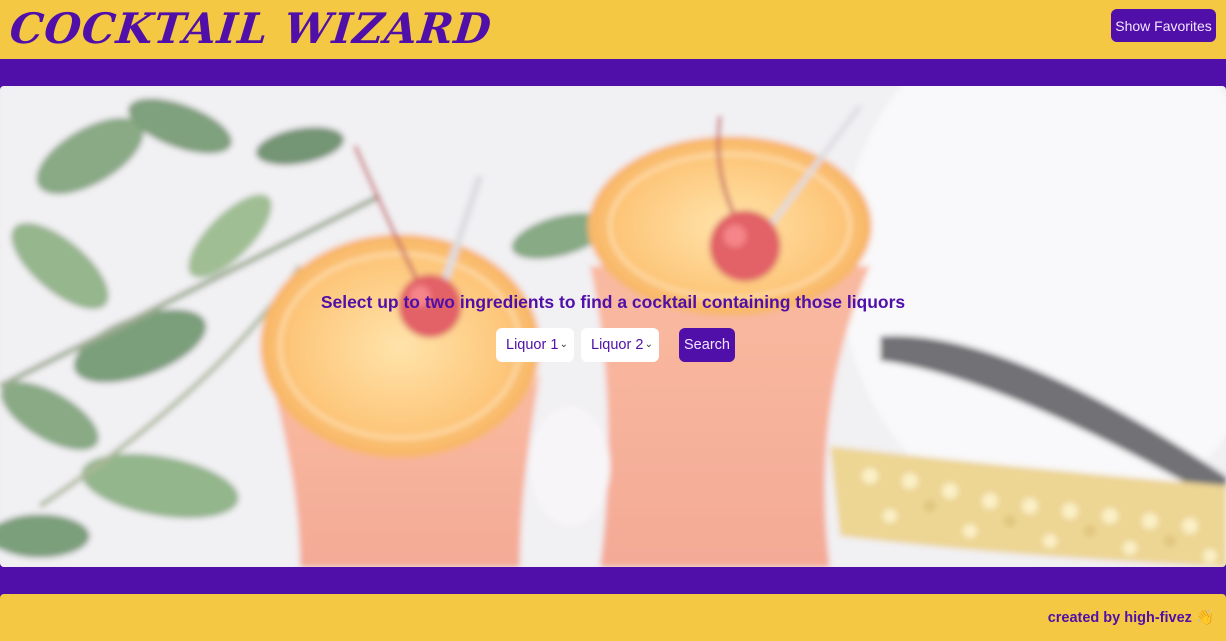  I want to click on liquor-2-select-value: Liquor 2, so click(617, 345).